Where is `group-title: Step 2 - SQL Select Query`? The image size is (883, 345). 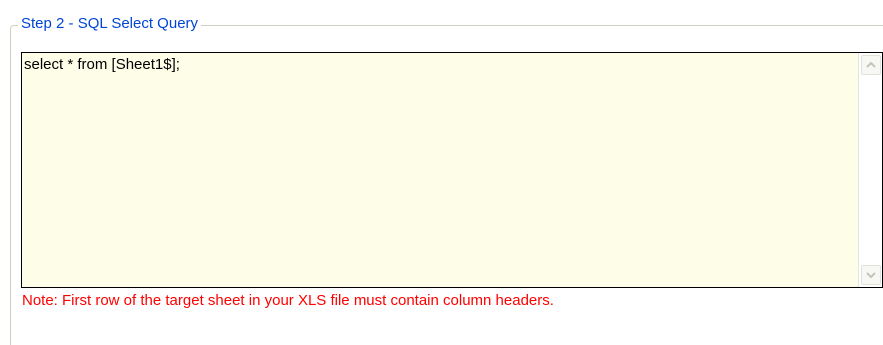 group-title: Step 2 - SQL Select Query is located at coordinates (110, 24).